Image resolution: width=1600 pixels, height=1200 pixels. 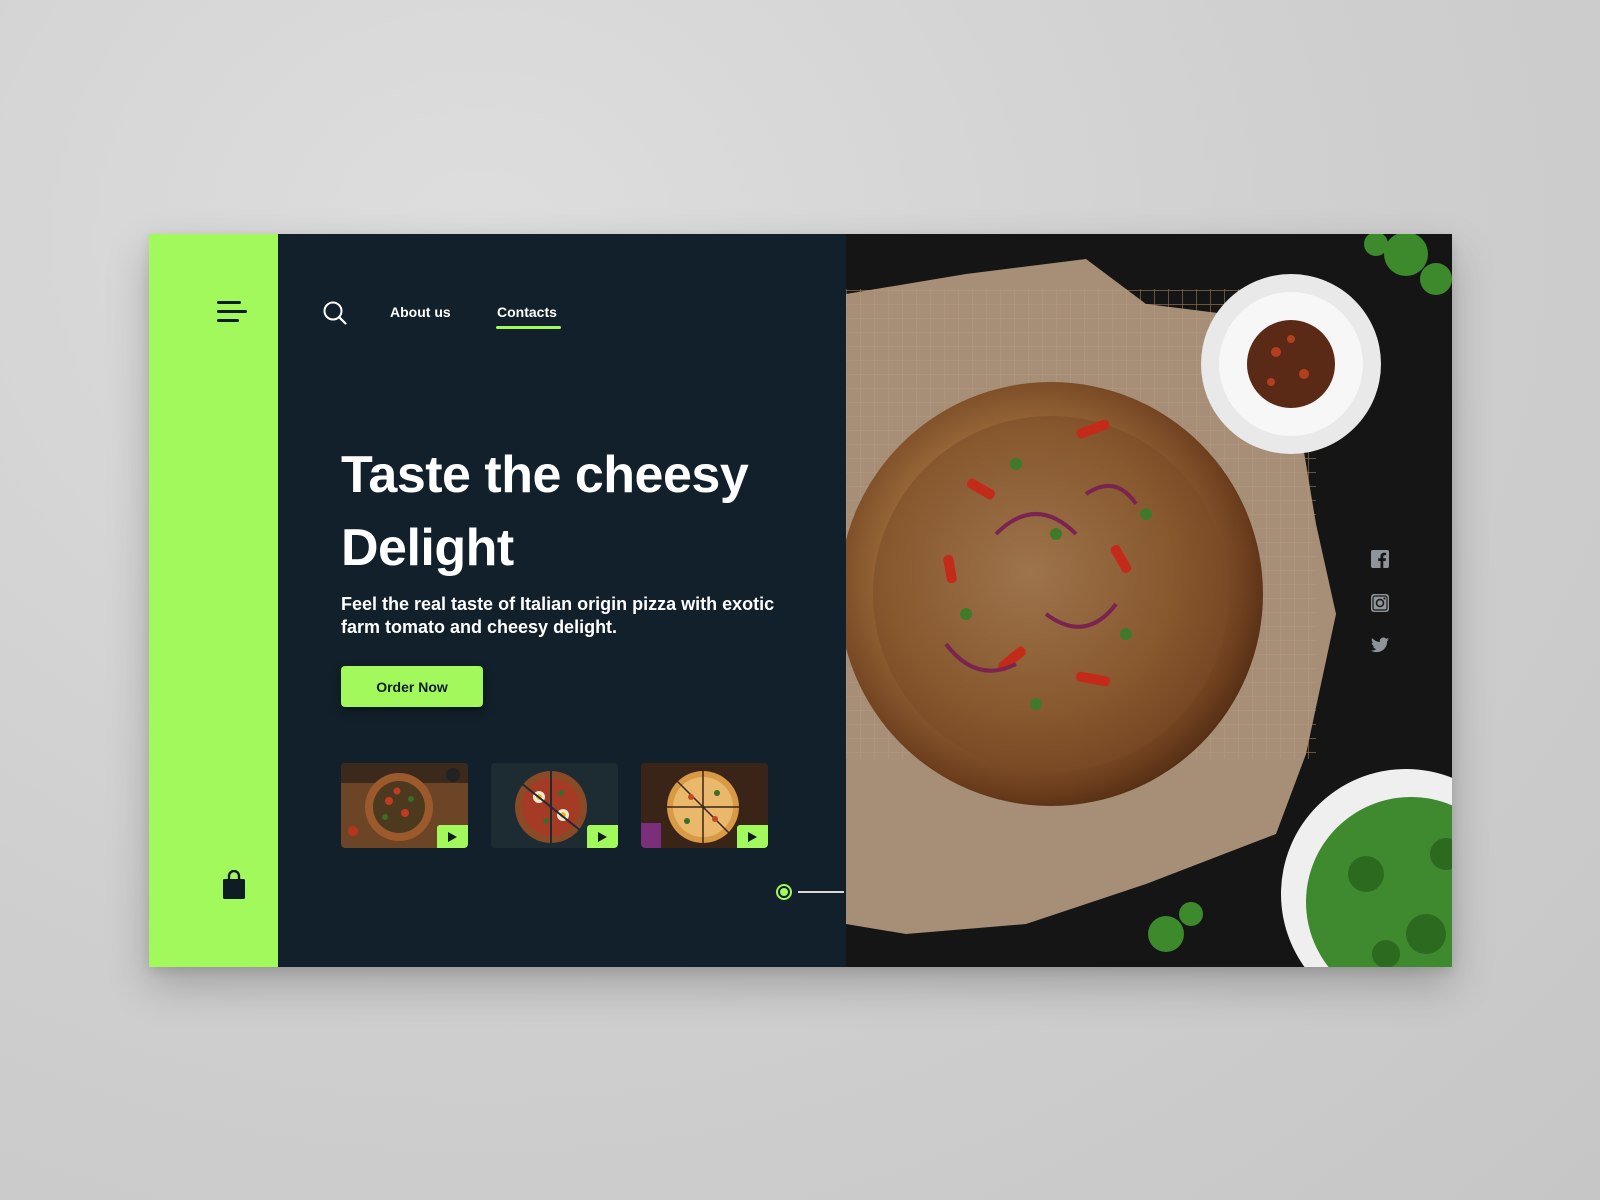 What do you see at coordinates (784, 892) in the screenshot?
I see `pagination-dot-active` at bounding box center [784, 892].